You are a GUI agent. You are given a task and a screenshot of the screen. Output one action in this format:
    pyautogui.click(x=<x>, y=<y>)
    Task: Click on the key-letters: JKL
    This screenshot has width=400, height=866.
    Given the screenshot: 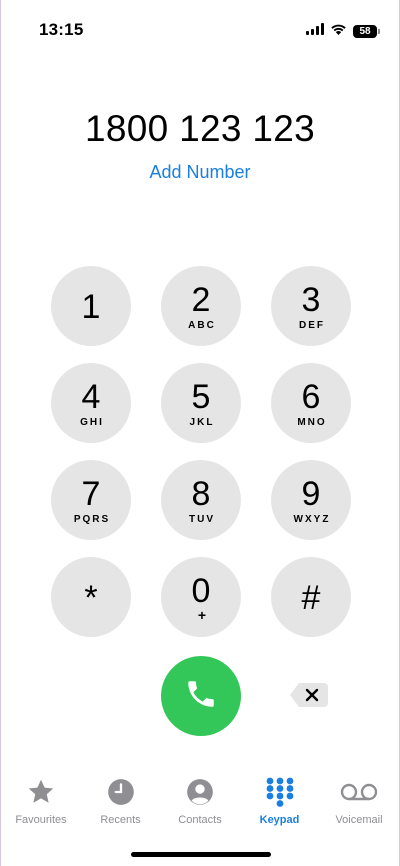 What is the action you would take?
    pyautogui.click(x=202, y=422)
    